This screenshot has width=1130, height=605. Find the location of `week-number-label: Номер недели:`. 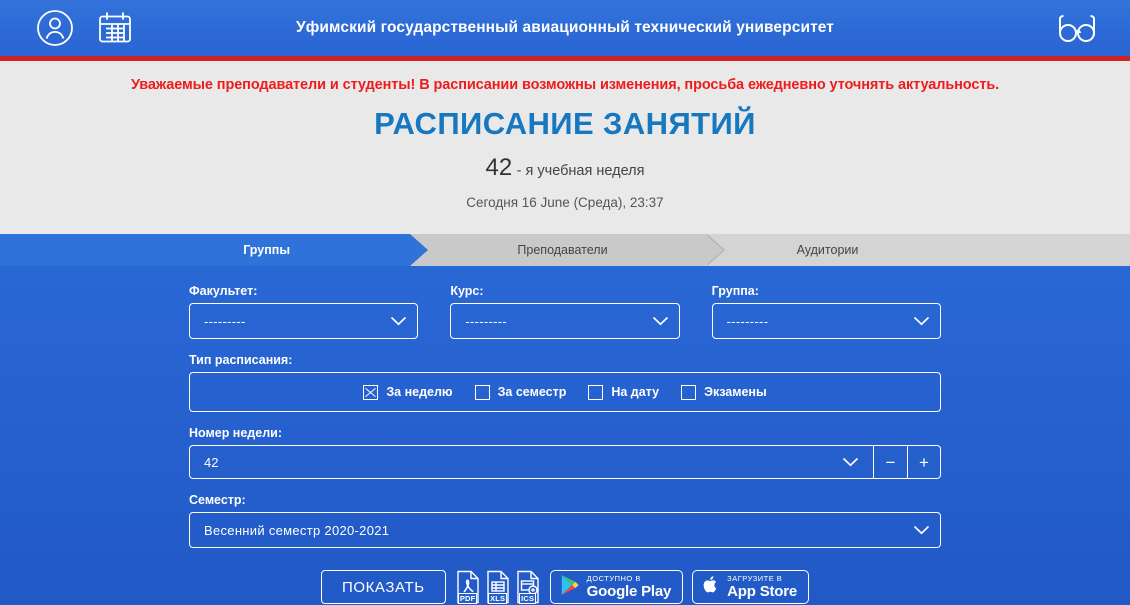

week-number-label: Номер недели: is located at coordinates (235, 433).